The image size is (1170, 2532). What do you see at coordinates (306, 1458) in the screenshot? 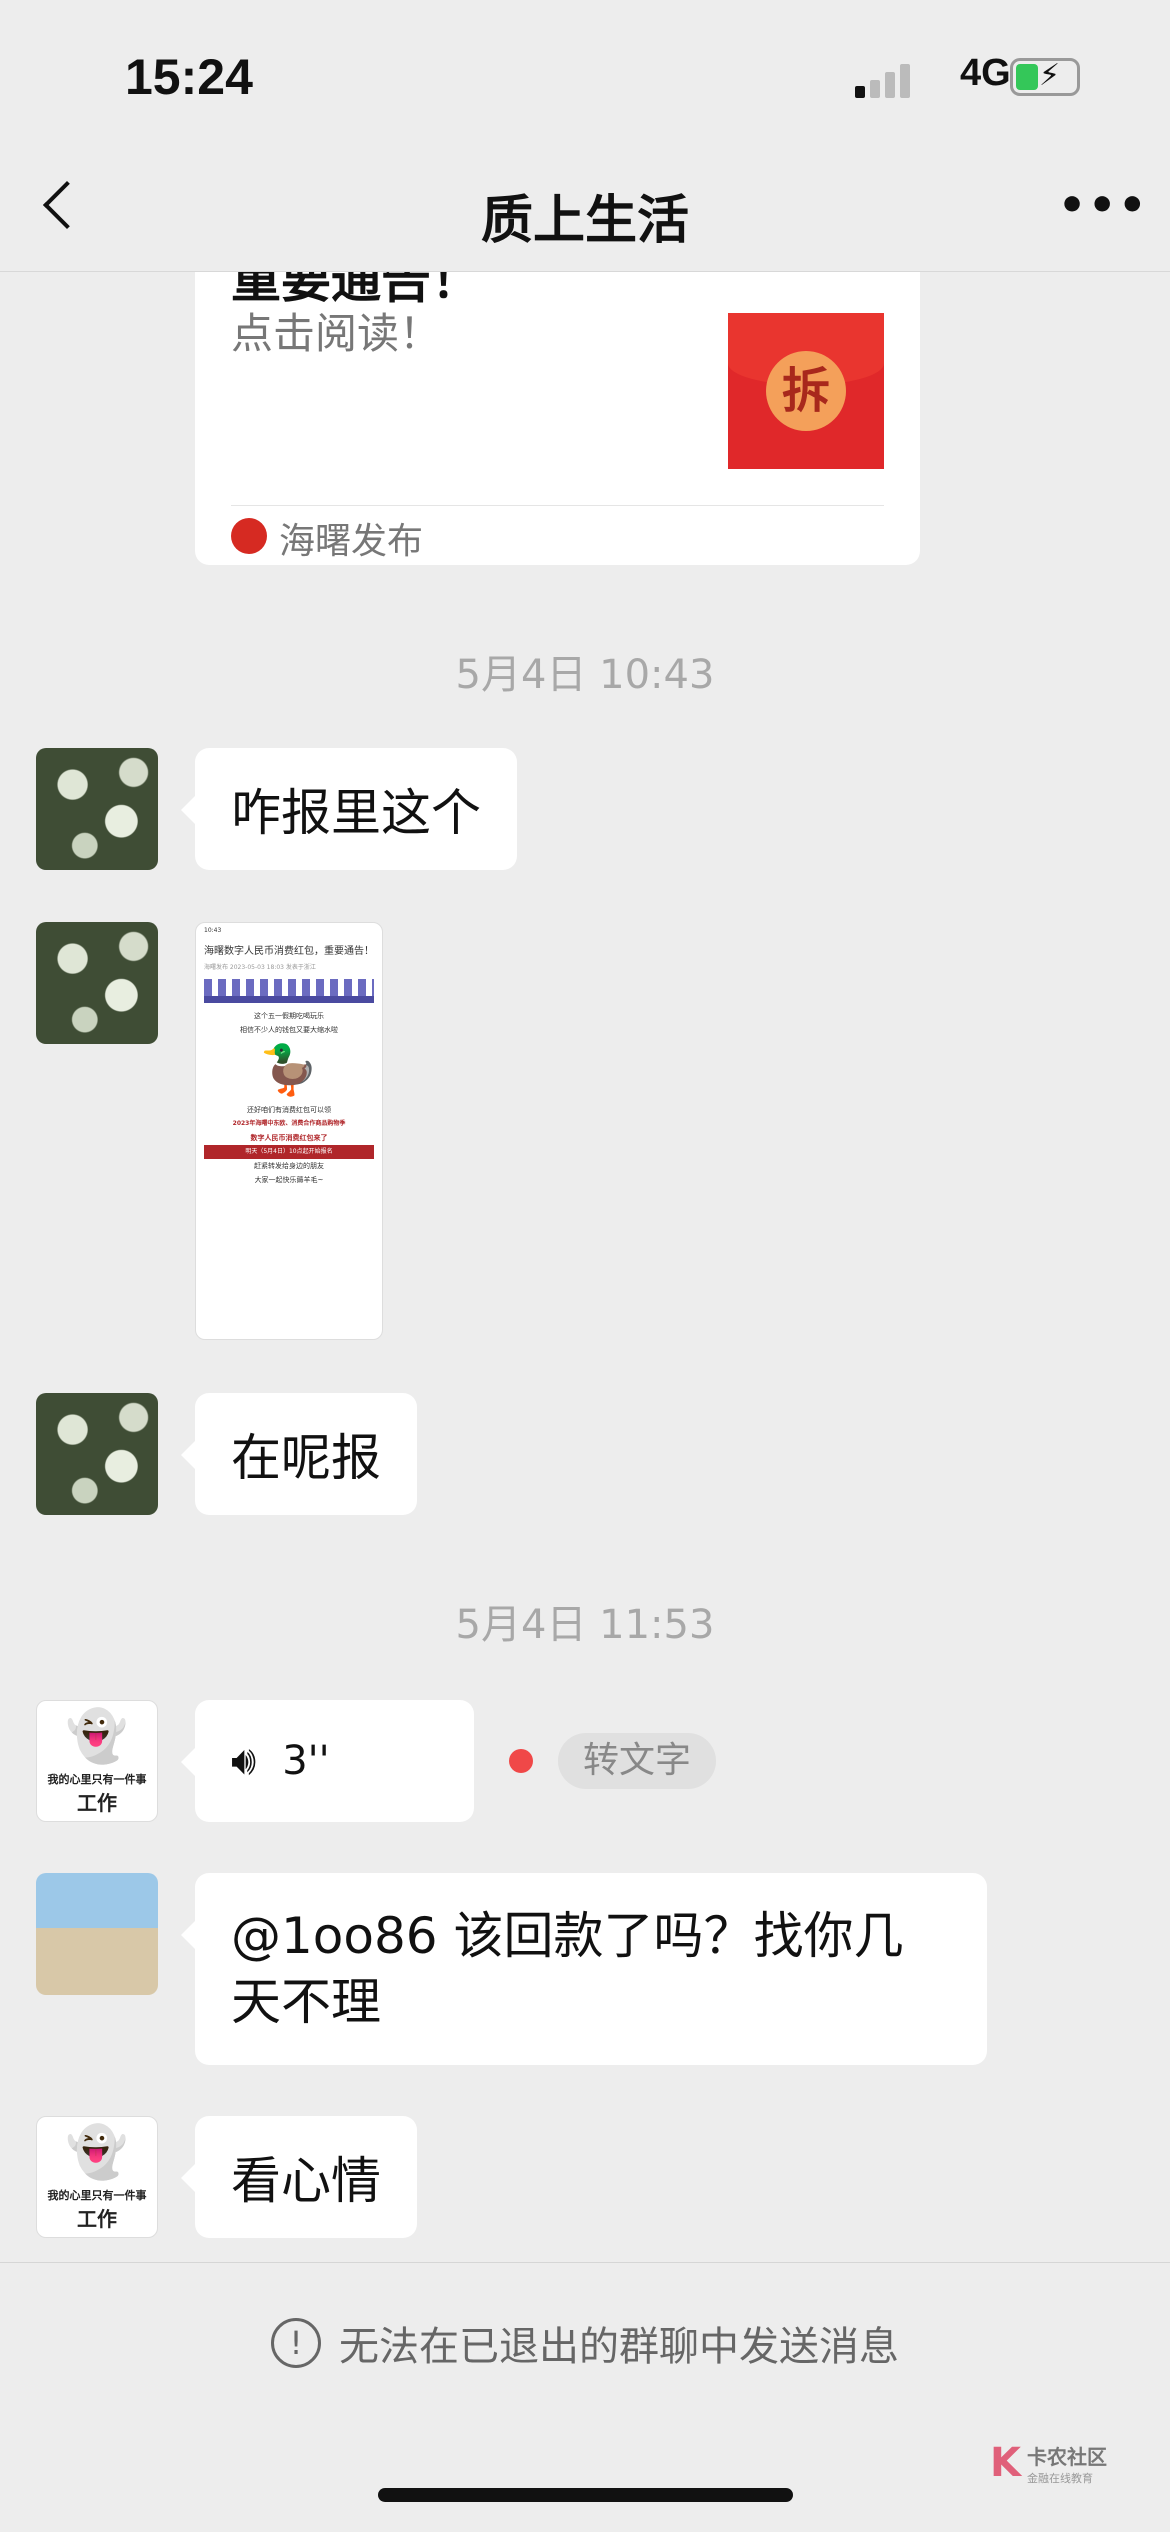
I see `message-text: 在呢报` at bounding box center [306, 1458].